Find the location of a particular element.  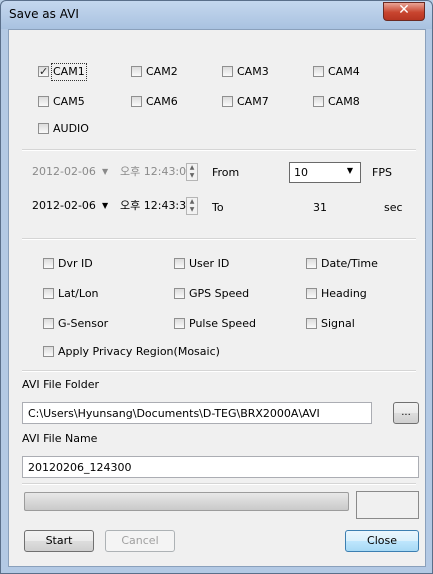

duration-unit: sec is located at coordinates (393, 207).